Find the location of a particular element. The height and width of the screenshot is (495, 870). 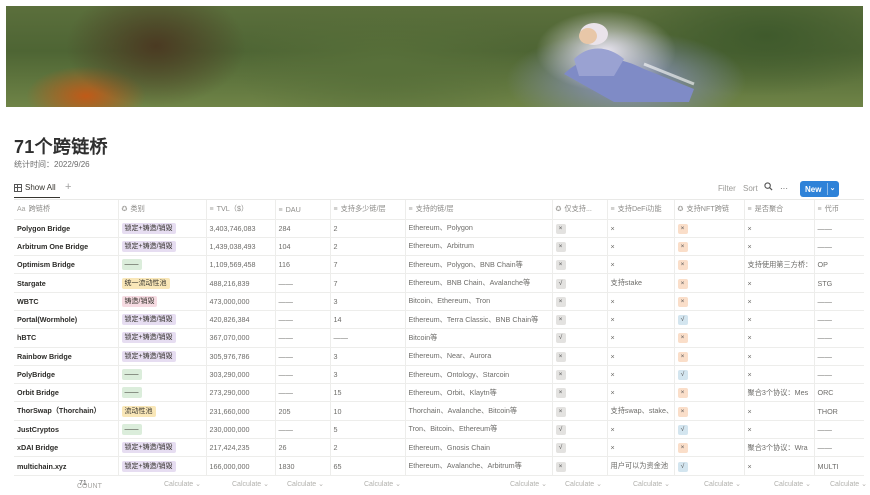

supported-chains-cell: Thorchain、Avalanche、Bitcoin等 is located at coordinates (479, 411).